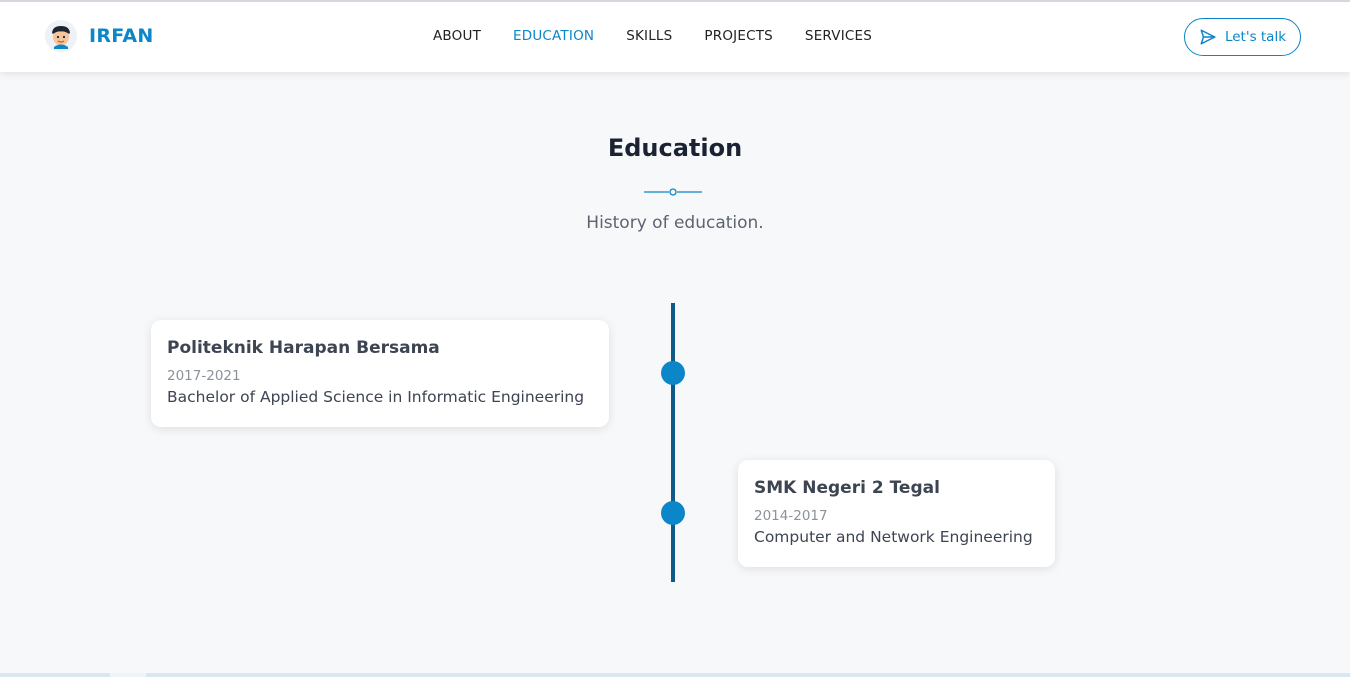  I want to click on education-years: 2014-2017, so click(791, 516).